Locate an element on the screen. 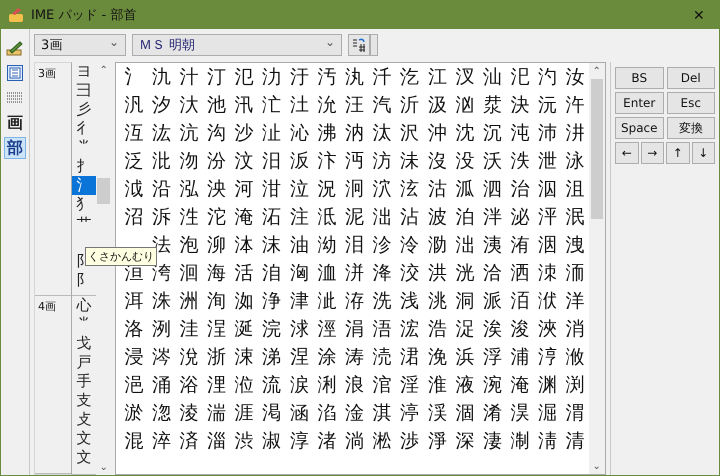 The width and height of the screenshot is (720, 476). radical-item: 犭 is located at coordinates (84, 204).